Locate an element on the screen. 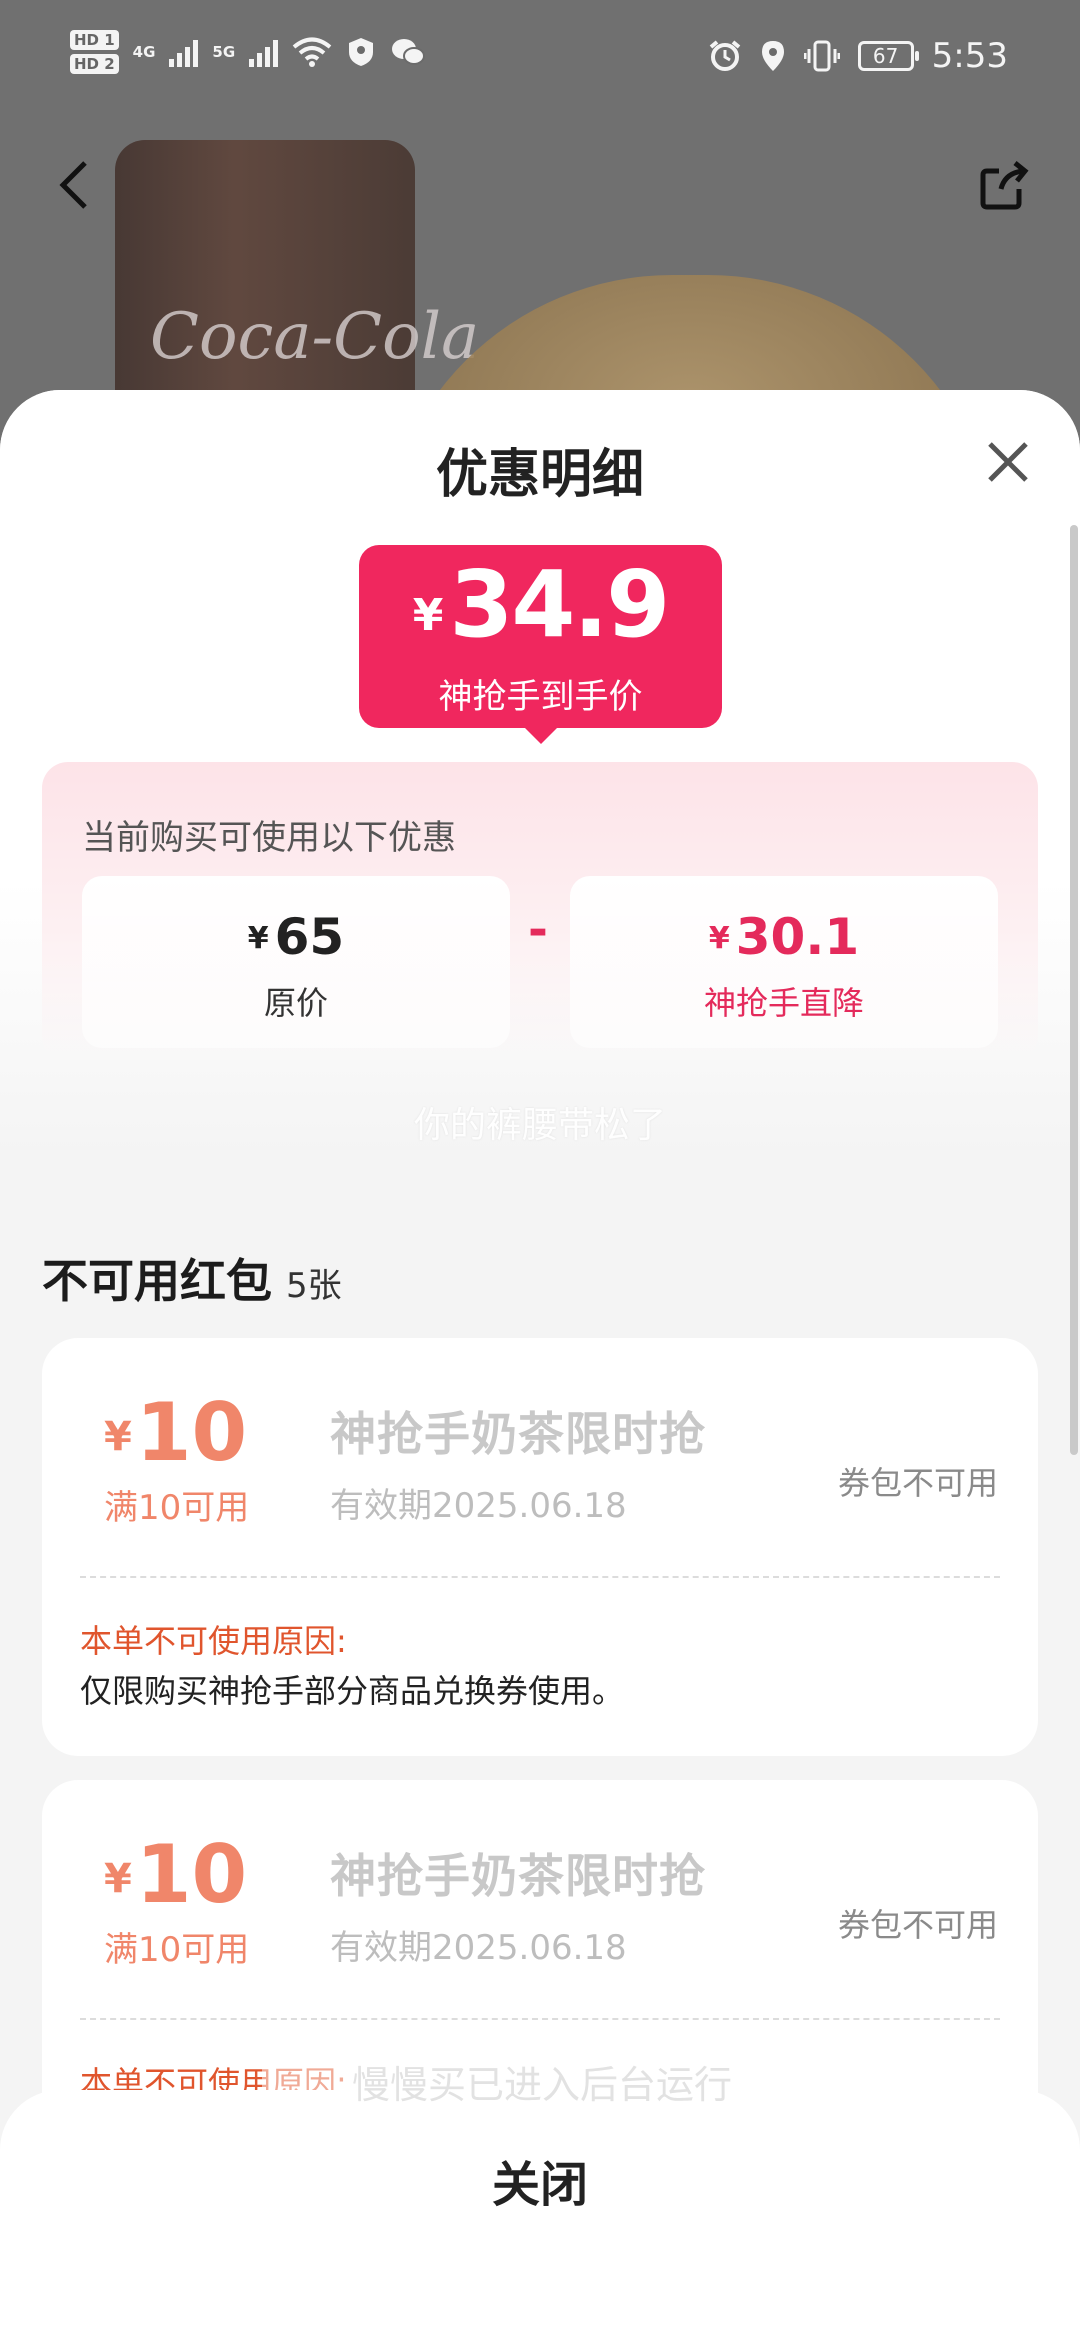 The image size is (1080, 2340). discount-section-title: 当前购买可使用以下优惠 is located at coordinates (269, 838).